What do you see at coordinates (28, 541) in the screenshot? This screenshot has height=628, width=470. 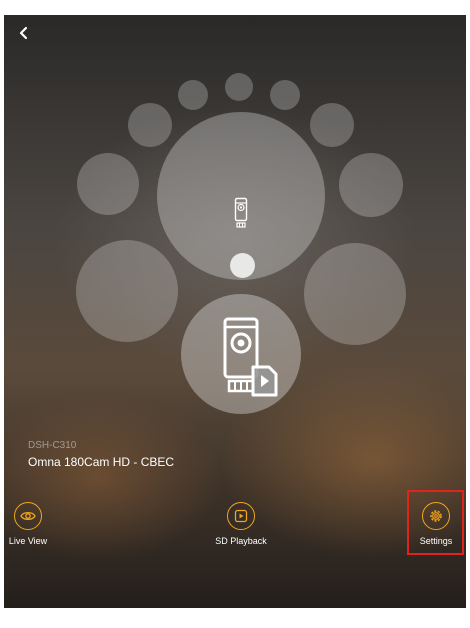 I see `live-view-label: Live View` at bounding box center [28, 541].